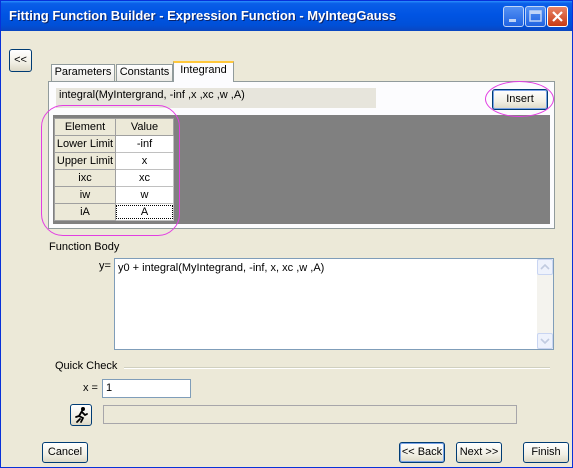 This screenshot has height=468, width=573. I want to click on editor-scrollbar, so click(545, 304).